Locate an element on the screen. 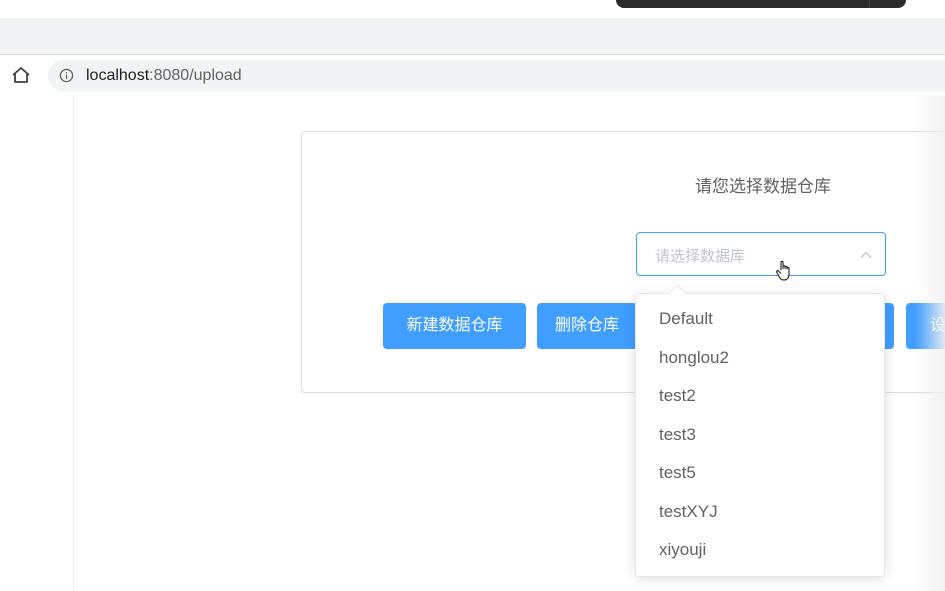  delete-warehouse-button: 删除仓库 is located at coordinates (587, 326).